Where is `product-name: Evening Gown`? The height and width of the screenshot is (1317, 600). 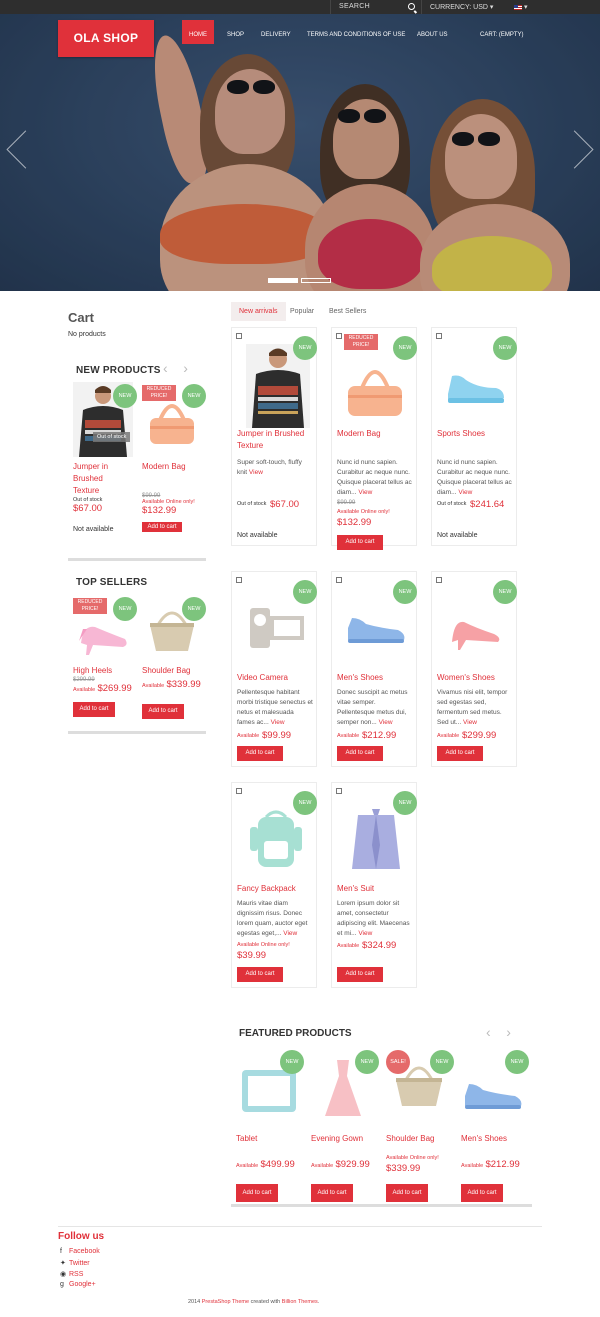
product-name: Evening Gown is located at coordinates (337, 1138).